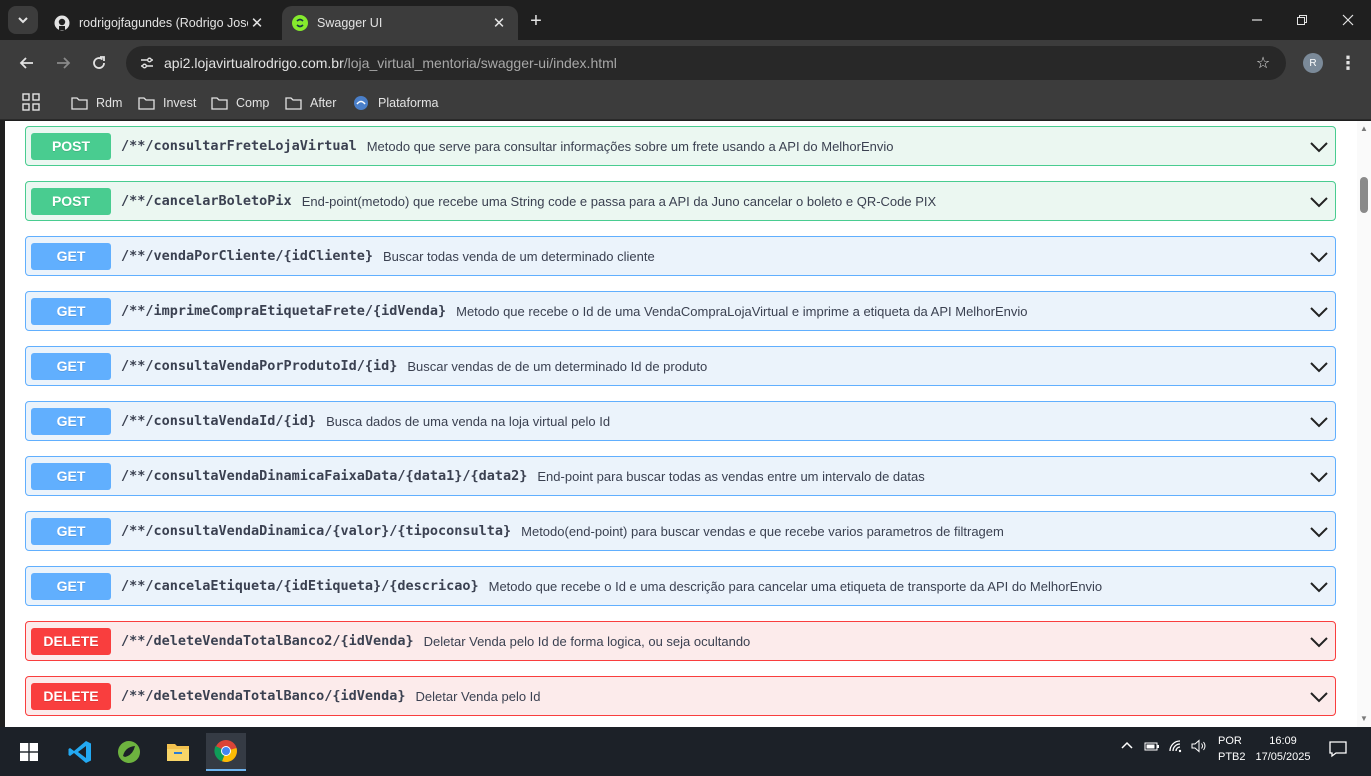  Describe the element at coordinates (23, 20) in the screenshot. I see `tab-search-button` at that location.